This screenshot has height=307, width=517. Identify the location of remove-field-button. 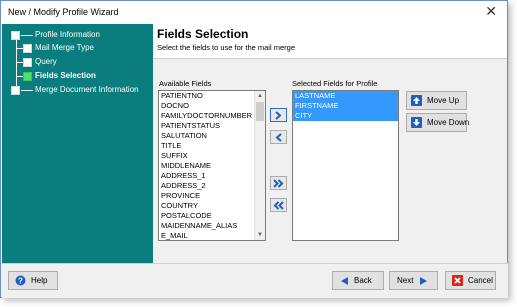
(278, 137).